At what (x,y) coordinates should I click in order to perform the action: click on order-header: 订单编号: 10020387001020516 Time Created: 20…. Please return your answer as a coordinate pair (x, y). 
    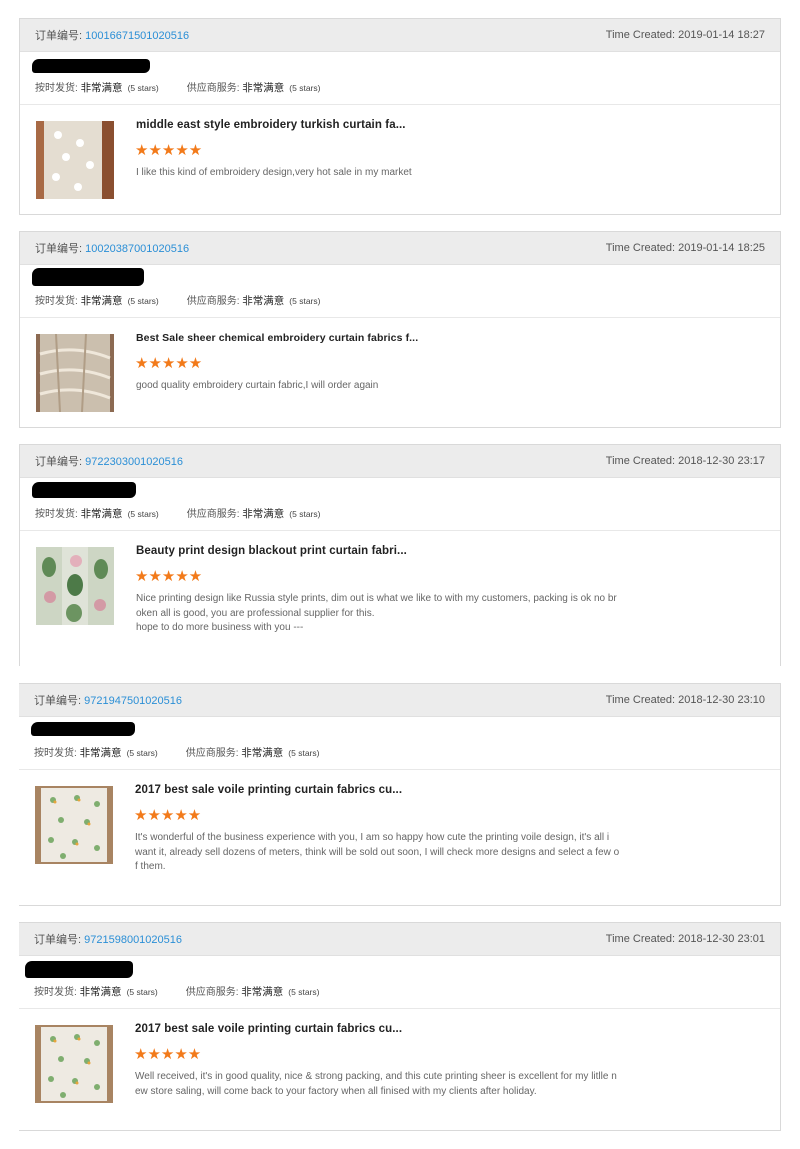
    Looking at the image, I should click on (400, 248).